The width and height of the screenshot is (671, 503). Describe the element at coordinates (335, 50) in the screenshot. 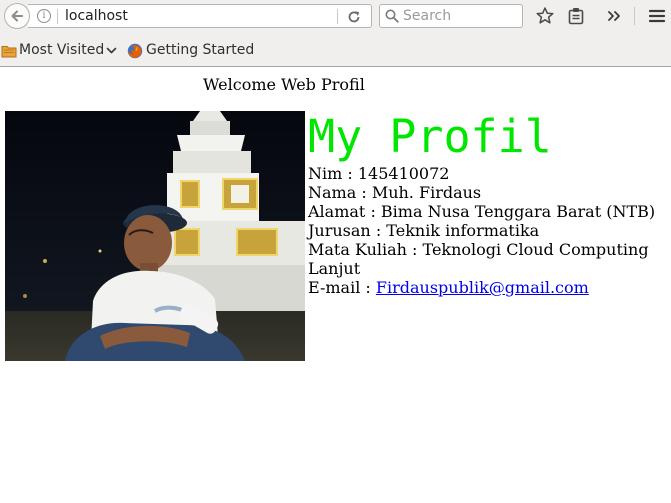

I see `bookmarks-toolbar: Most Visited Getting Started` at that location.